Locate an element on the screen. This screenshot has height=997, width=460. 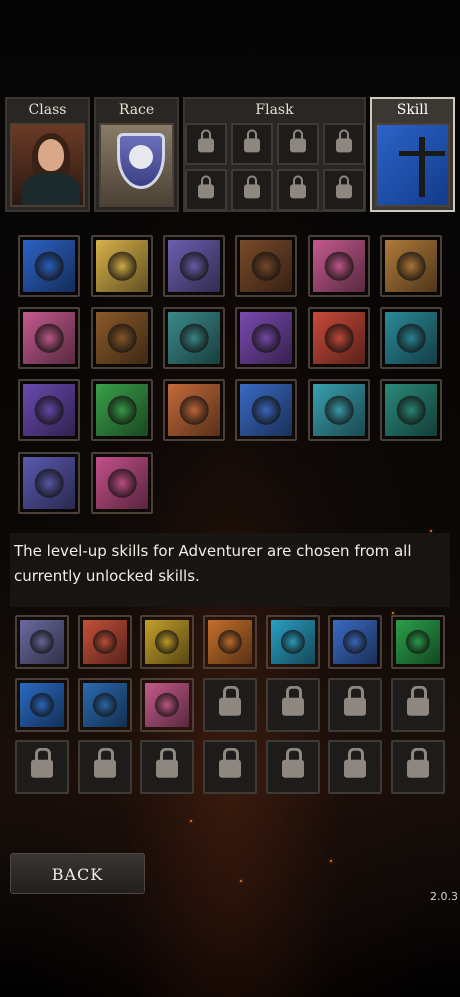
blue-dagger-icon is located at coordinates (42, 705).